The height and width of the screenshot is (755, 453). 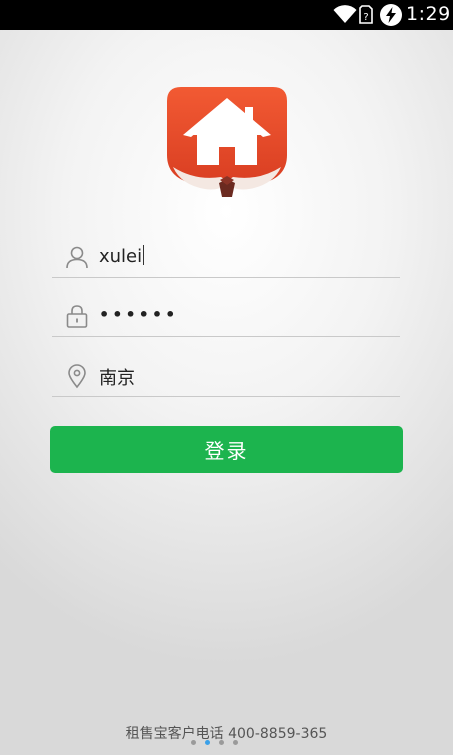 What do you see at coordinates (77, 376) in the screenshot?
I see `location-pin-icon` at bounding box center [77, 376].